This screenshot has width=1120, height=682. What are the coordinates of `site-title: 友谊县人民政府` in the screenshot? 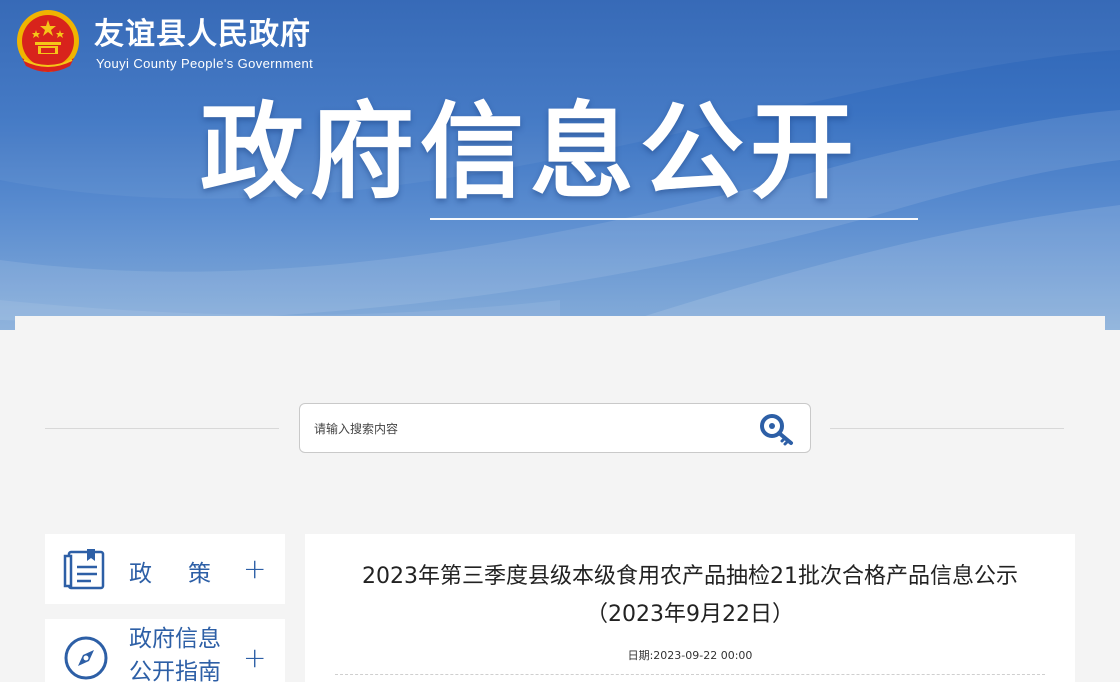 It's located at (202, 35).